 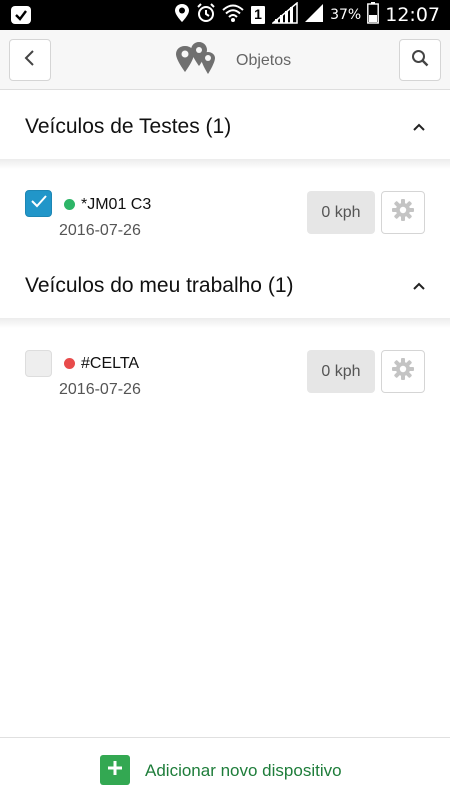 What do you see at coordinates (225, 215) in the screenshot?
I see `device-row: *JM01 C3 2016-07-26 0 kph` at bounding box center [225, 215].